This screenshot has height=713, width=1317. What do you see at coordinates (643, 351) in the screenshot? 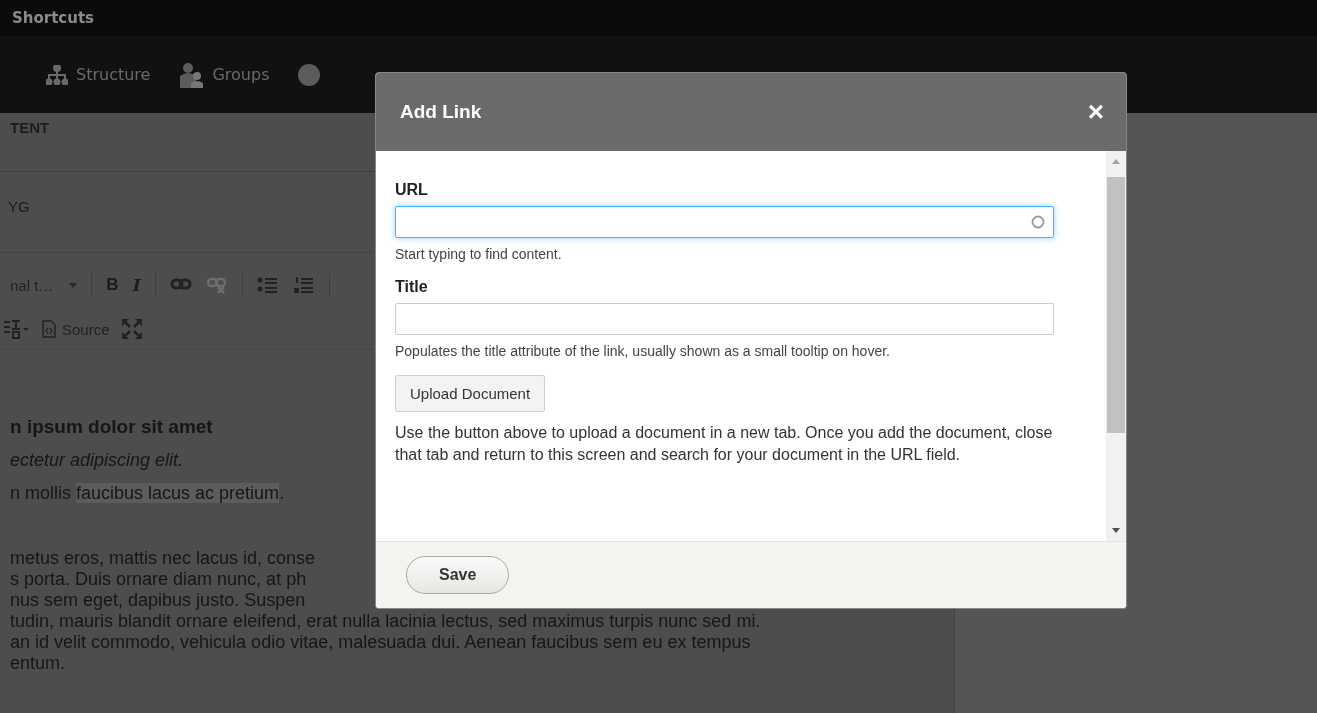
I see `field-description: Populates the title attribute of the link, usually shown as a small tooltip on hover.` at bounding box center [643, 351].